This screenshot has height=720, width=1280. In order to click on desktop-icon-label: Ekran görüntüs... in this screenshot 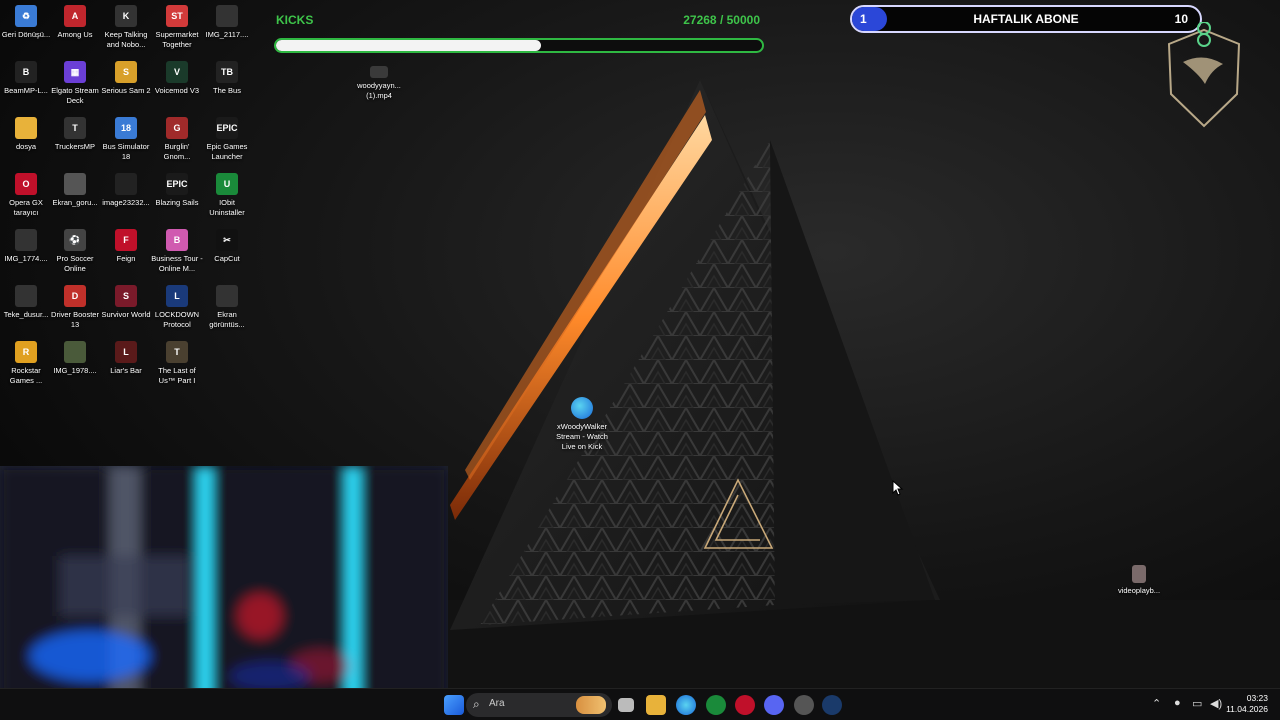, I will do `click(227, 319)`.